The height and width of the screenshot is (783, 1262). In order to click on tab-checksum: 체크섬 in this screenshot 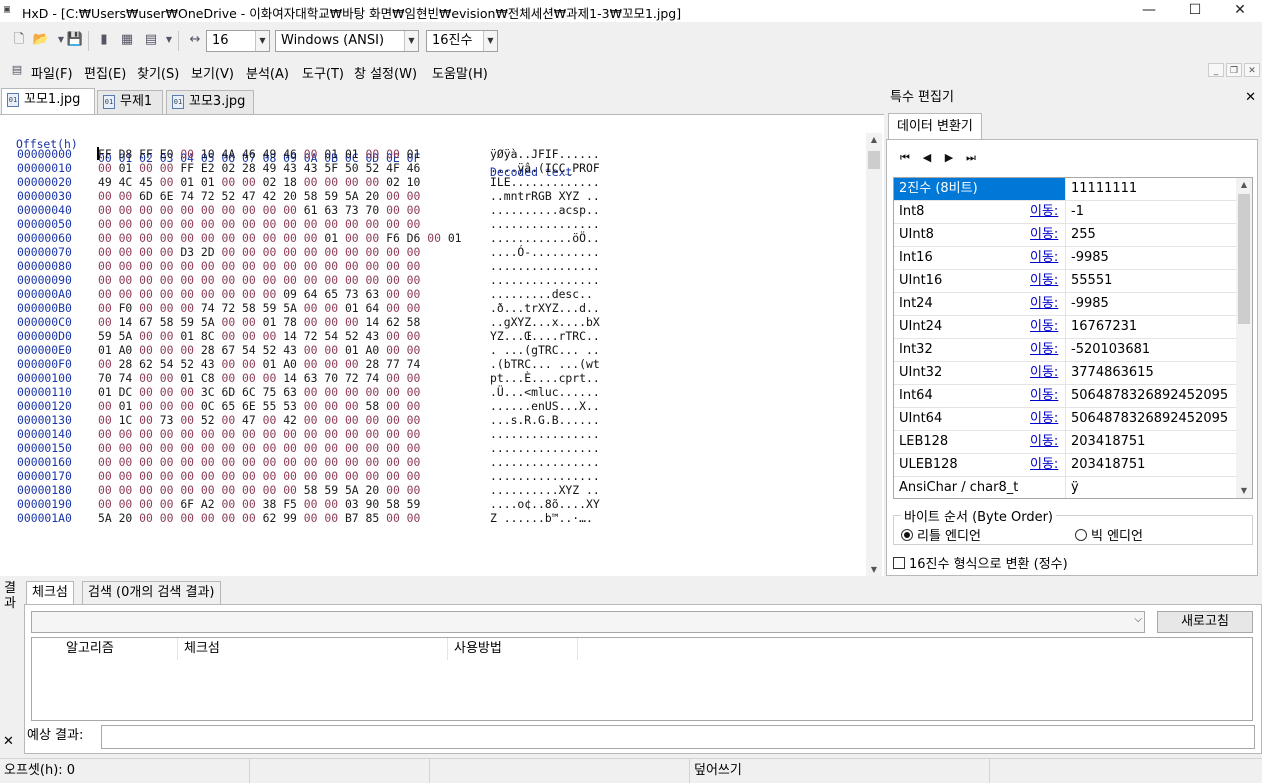, I will do `click(50, 592)`.